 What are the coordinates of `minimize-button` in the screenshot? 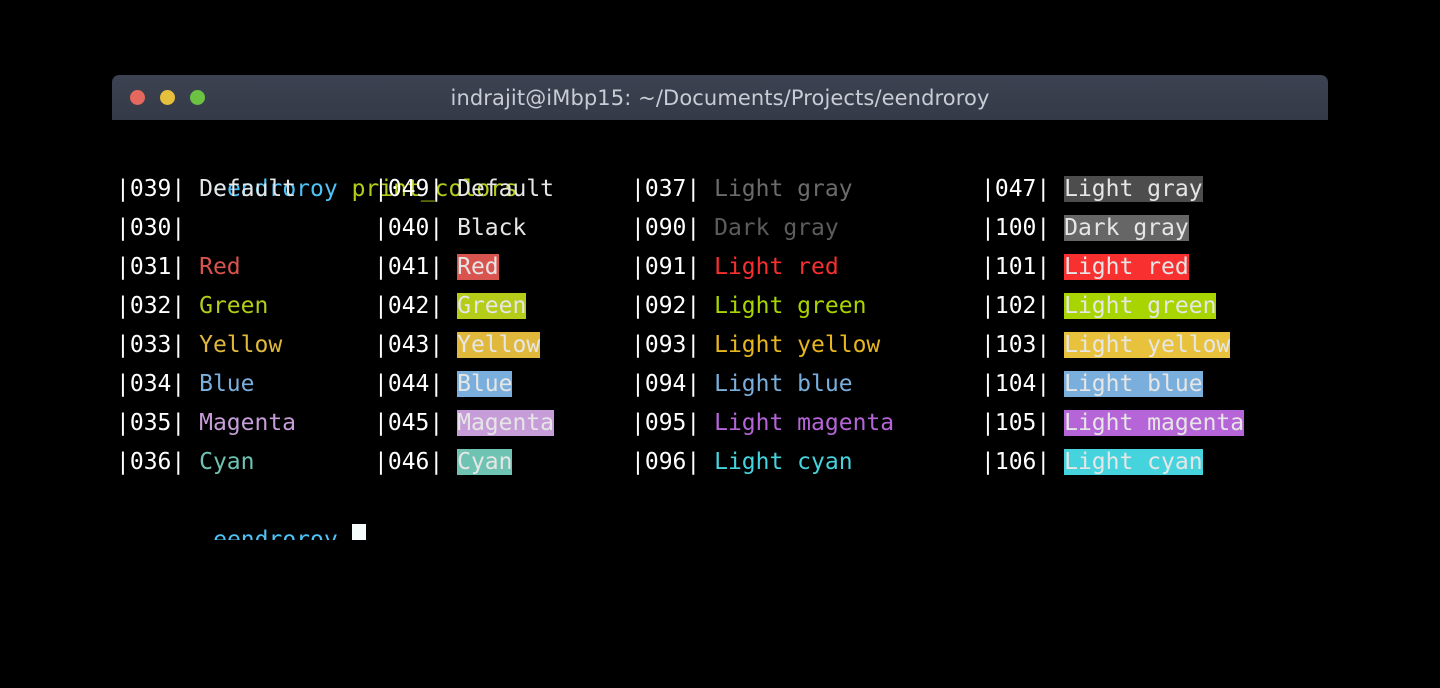 It's located at (167, 97).